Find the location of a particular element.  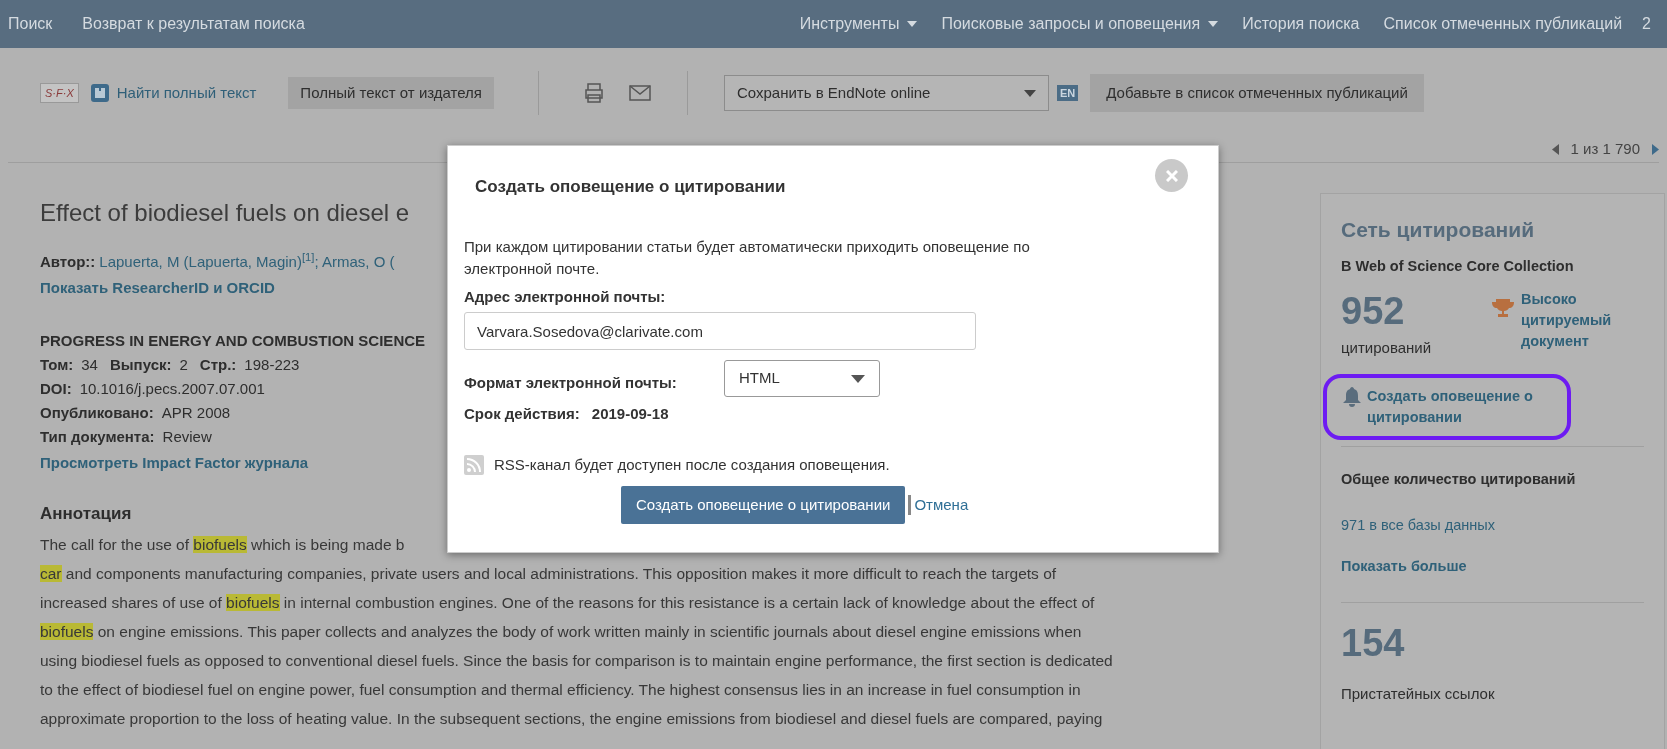

mail-icon is located at coordinates (640, 93).